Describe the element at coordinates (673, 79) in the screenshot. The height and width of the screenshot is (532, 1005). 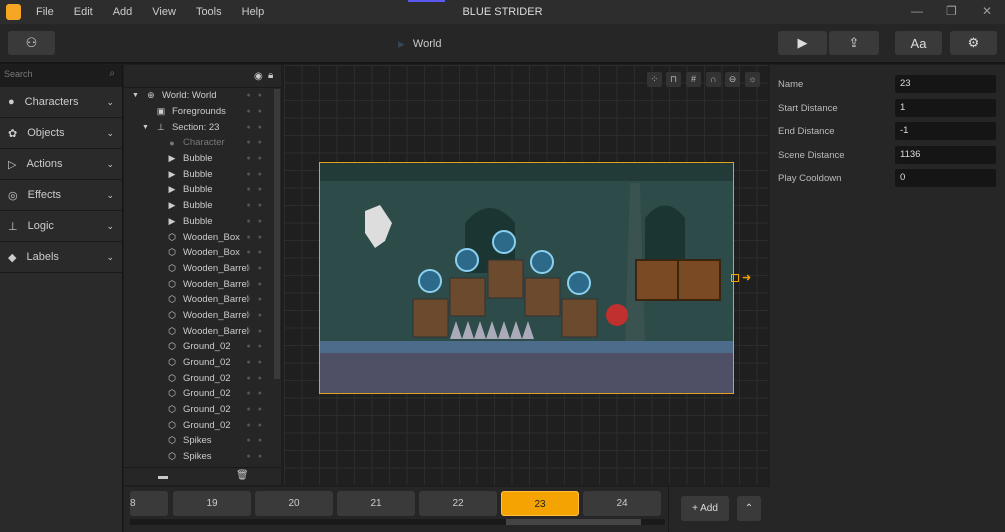
I see `lock-icon: ⊓` at that location.